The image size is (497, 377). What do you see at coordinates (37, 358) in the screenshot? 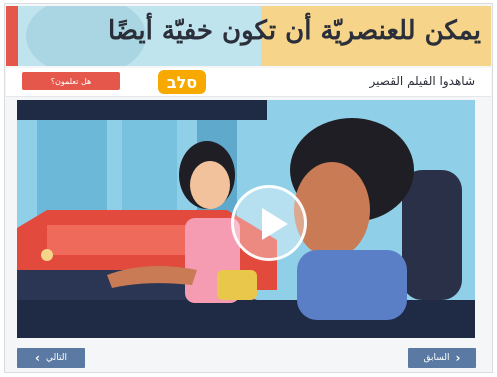
I see `chevron-left-icon: ‹` at bounding box center [37, 358].